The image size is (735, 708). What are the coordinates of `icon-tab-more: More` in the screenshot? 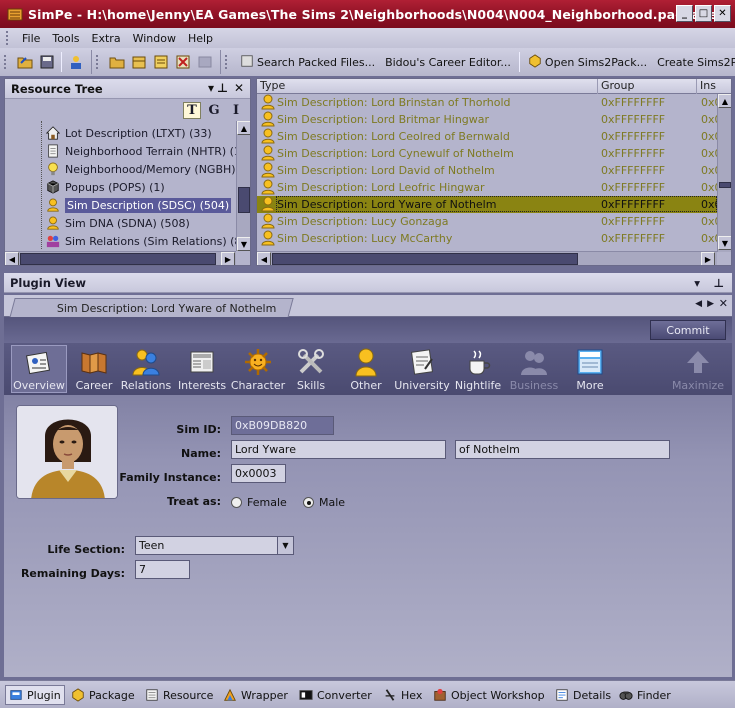 It's located at (590, 369).